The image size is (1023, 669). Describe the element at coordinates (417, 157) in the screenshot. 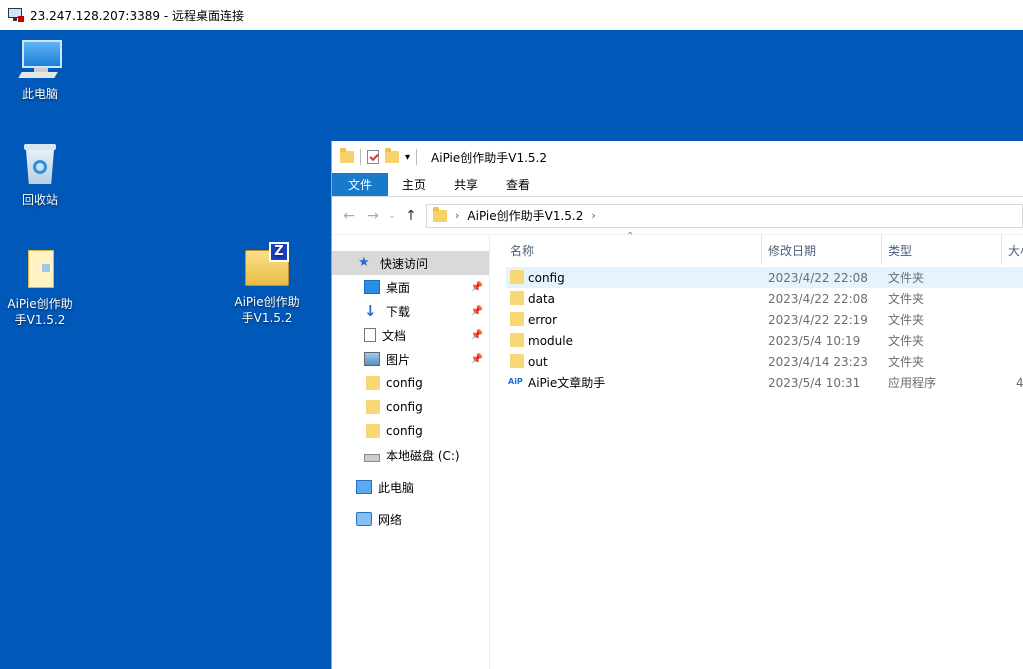

I see `divider` at that location.